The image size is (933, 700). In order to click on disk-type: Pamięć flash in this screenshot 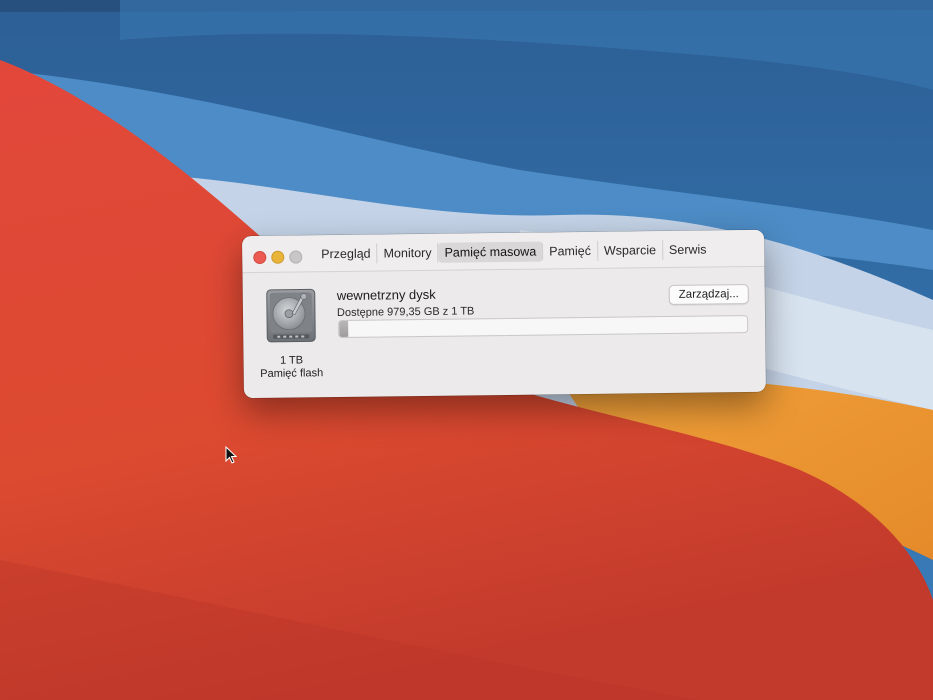, I will do `click(292, 373)`.